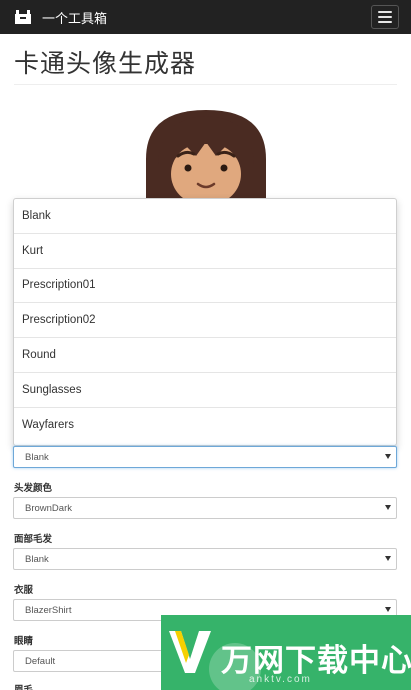 The height and width of the screenshot is (690, 411). I want to click on dropdown-option: Sunglasses, so click(205, 390).